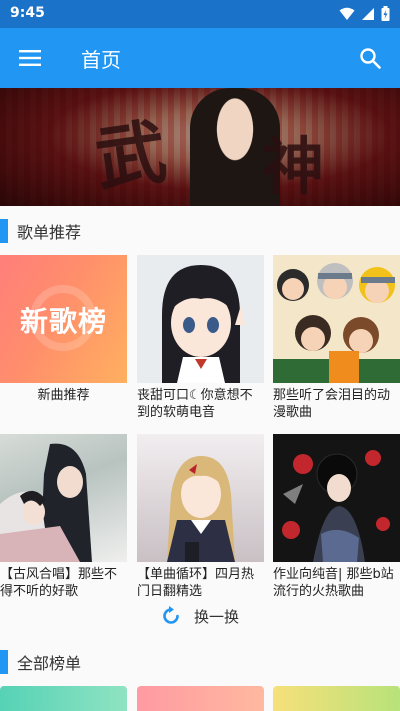 This screenshot has width=400, height=711. Describe the element at coordinates (196, 583) in the screenshot. I see `playlist-name: 【单曲循环】四月热门日翻精选` at that location.